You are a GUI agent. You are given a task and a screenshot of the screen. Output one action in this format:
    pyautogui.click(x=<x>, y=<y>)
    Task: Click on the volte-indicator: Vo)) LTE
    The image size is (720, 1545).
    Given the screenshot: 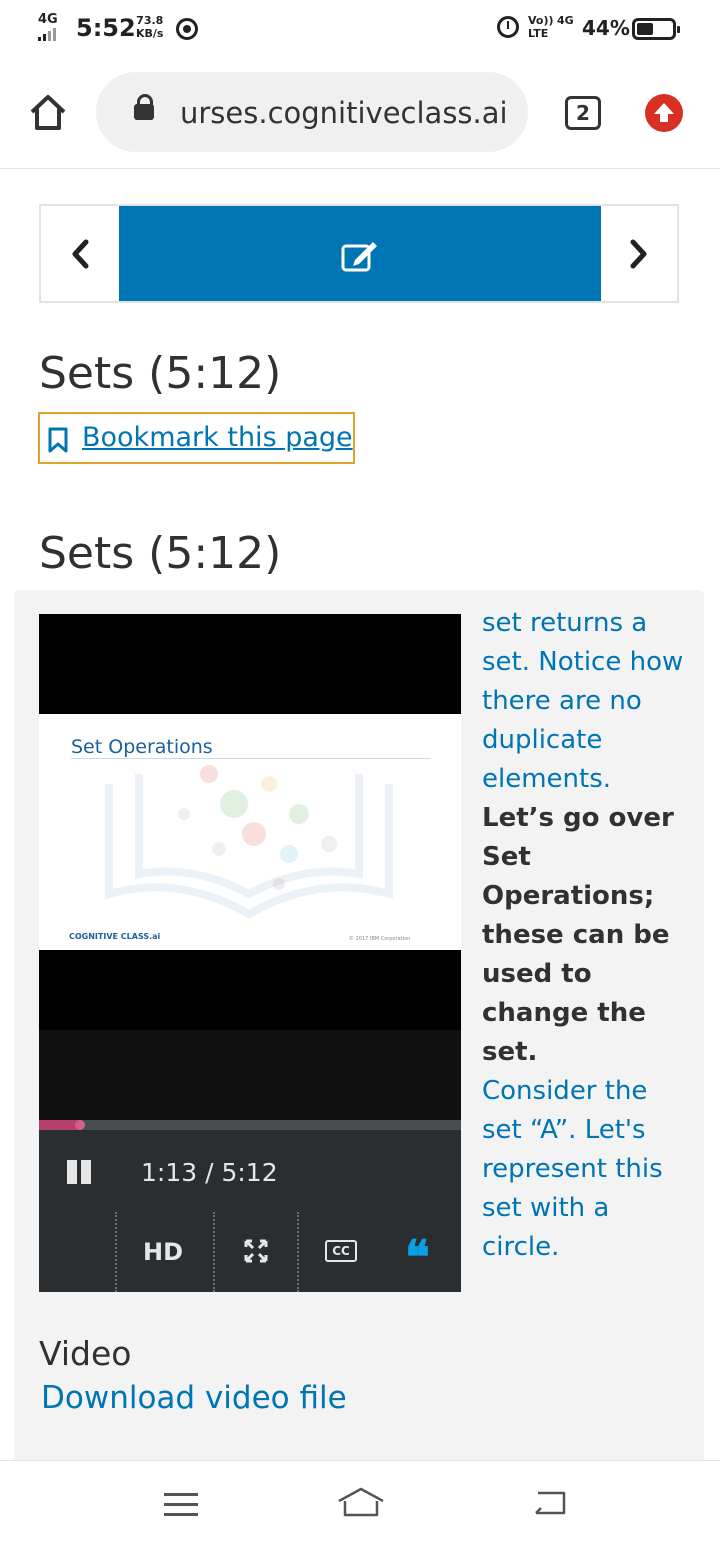 What is the action you would take?
    pyautogui.click(x=541, y=27)
    